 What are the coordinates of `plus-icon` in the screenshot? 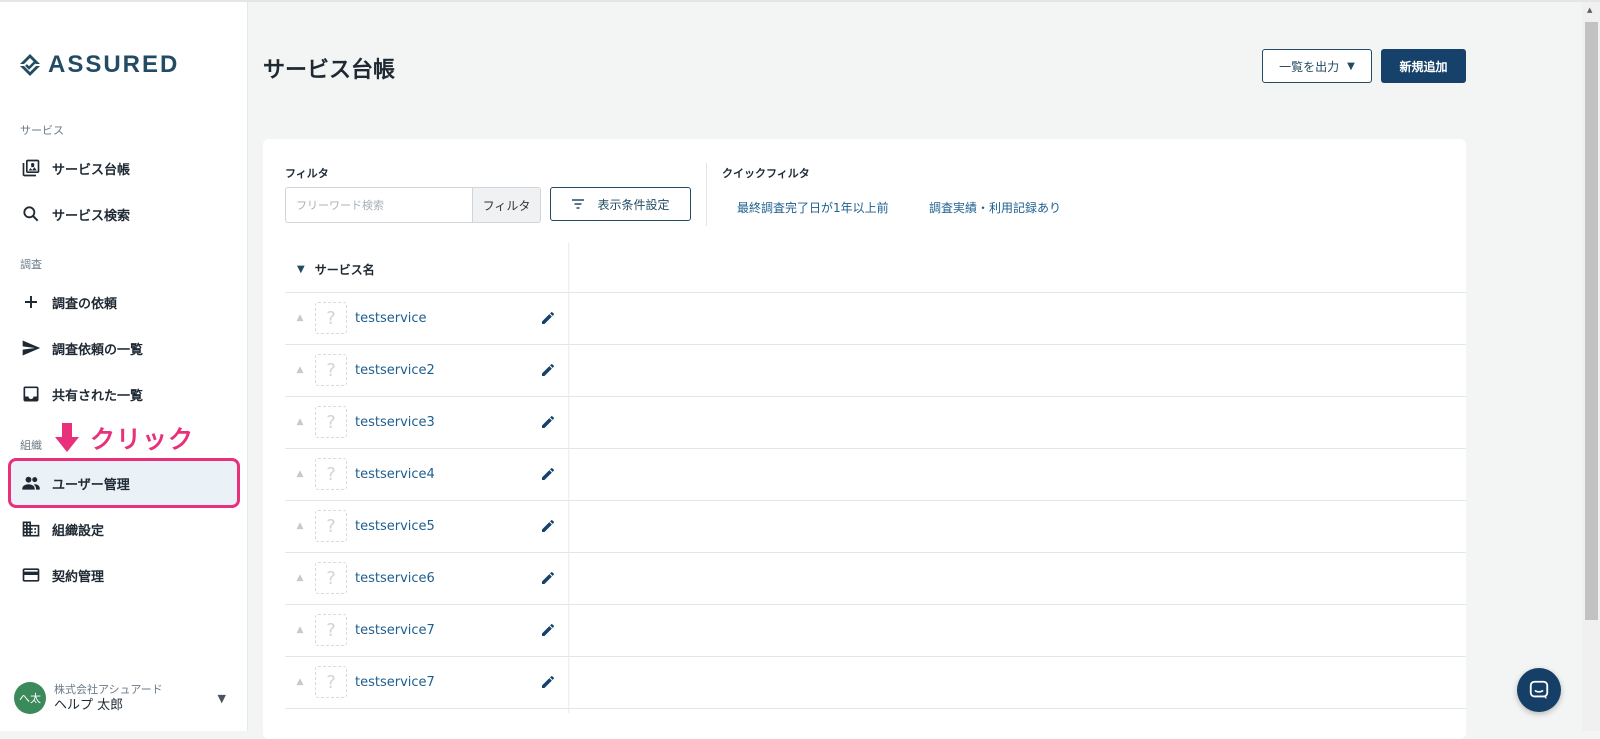 It's located at (31, 302).